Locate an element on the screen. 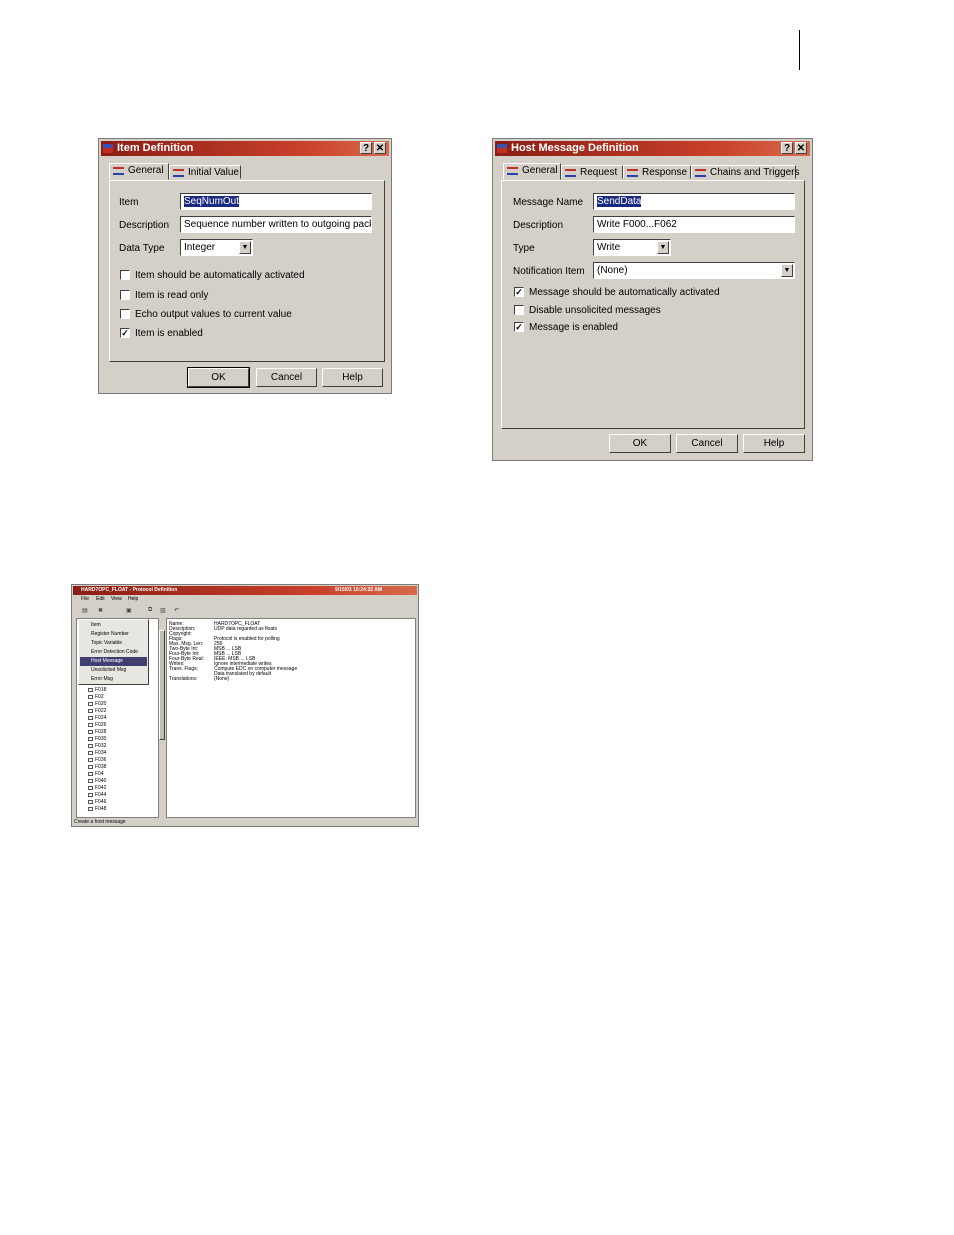 Image resolution: width=954 pixels, height=1235 pixels. tree-item: F032 is located at coordinates (96, 746).